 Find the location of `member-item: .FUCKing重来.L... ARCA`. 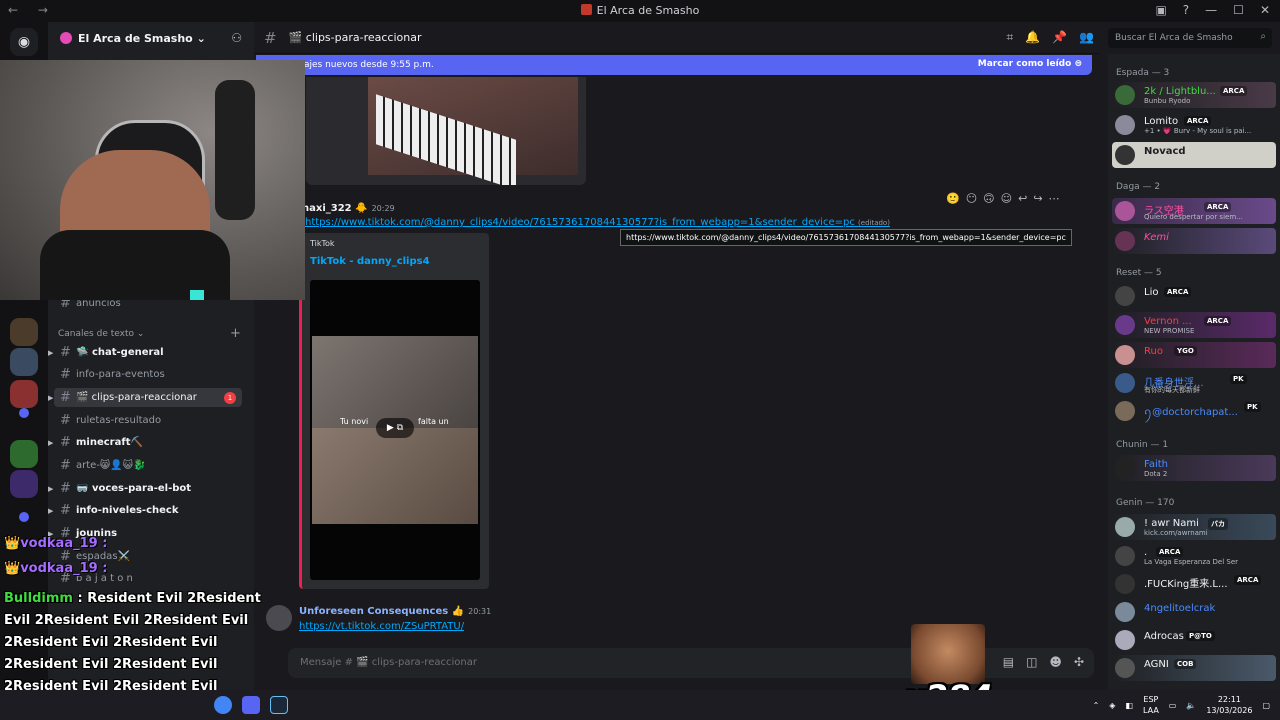

member-item: .FUCKing重来.L... ARCA is located at coordinates (1194, 584).